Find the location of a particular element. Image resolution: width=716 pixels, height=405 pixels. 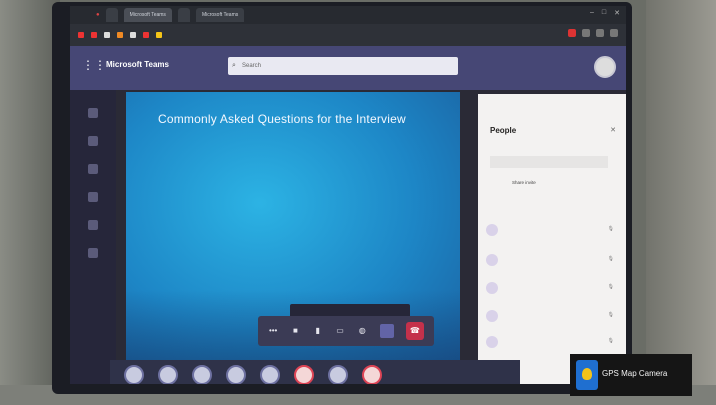

invite-input is located at coordinates (549, 162).